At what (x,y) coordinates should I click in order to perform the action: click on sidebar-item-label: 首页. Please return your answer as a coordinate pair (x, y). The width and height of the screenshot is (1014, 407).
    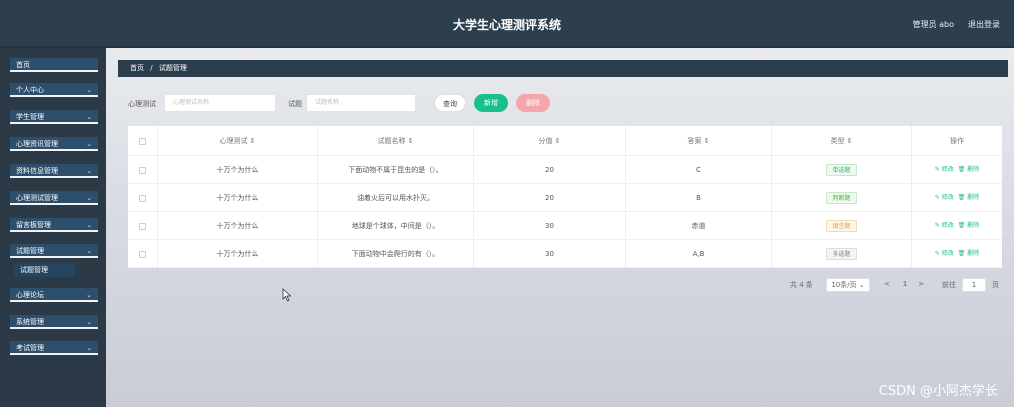
    Looking at the image, I should click on (23, 65).